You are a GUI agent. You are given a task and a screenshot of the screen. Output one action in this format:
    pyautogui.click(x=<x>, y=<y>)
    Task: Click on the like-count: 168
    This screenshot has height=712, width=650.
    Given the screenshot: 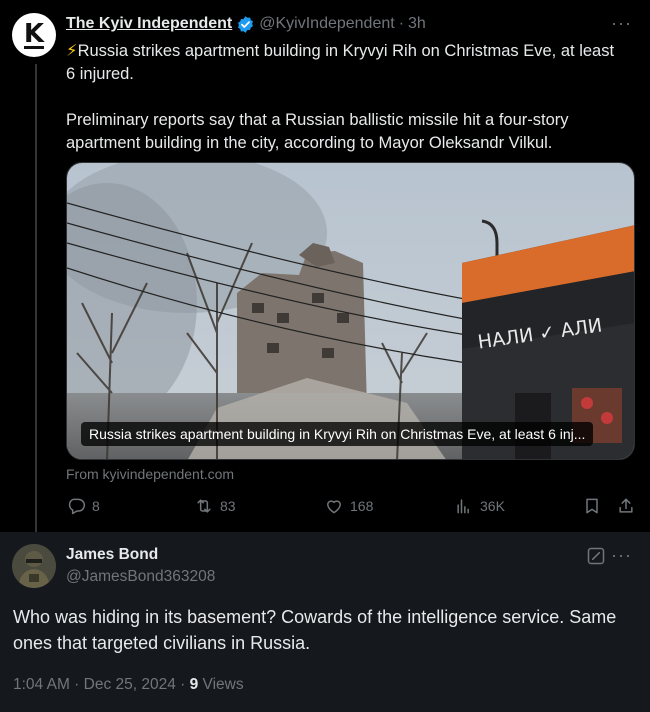 What is the action you would take?
    pyautogui.click(x=362, y=506)
    